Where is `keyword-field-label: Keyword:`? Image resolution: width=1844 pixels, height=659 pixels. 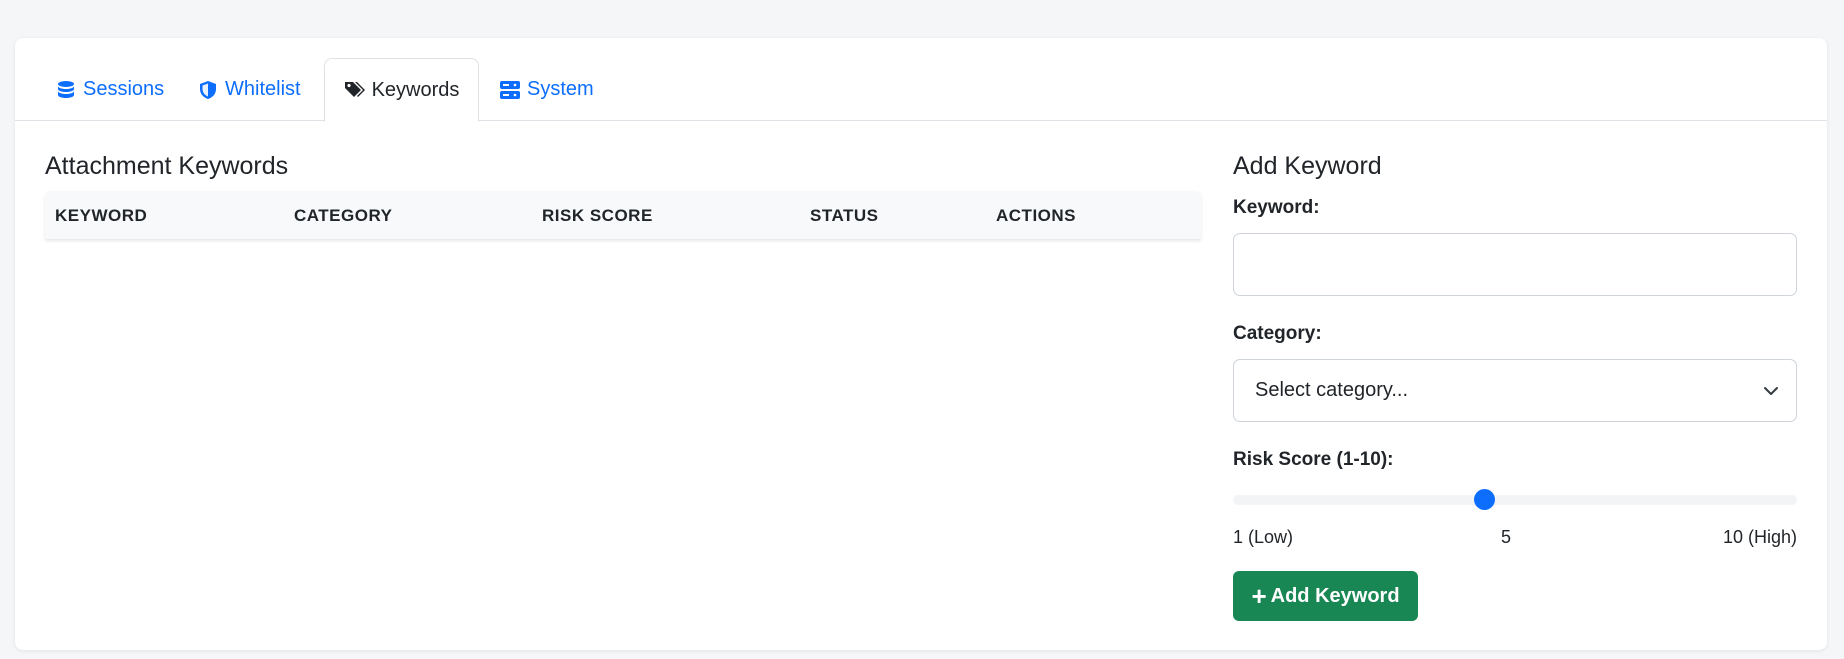
keyword-field-label: Keyword: is located at coordinates (1276, 207).